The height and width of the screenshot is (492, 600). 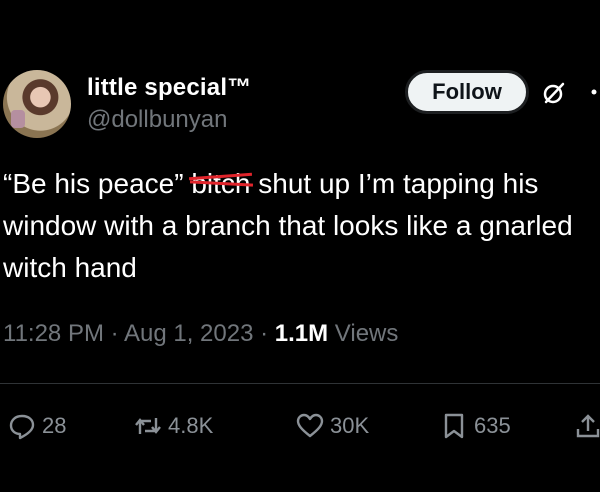 What do you see at coordinates (554, 93) in the screenshot?
I see `grok-icon` at bounding box center [554, 93].